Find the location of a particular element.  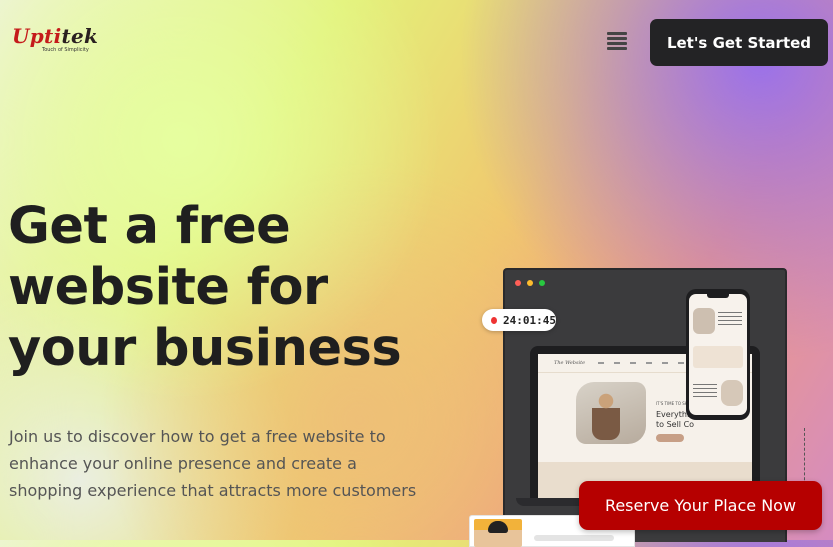

logo-tagline: Touch of Simplicity is located at coordinates (65, 50).